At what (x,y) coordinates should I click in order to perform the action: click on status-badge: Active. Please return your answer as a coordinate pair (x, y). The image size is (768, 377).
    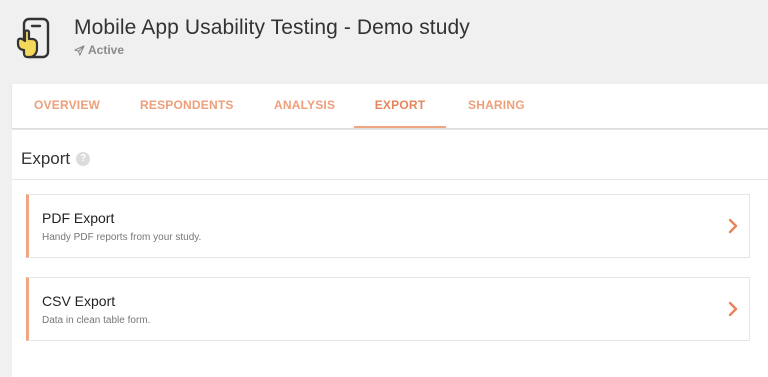
    Looking at the image, I should click on (99, 50).